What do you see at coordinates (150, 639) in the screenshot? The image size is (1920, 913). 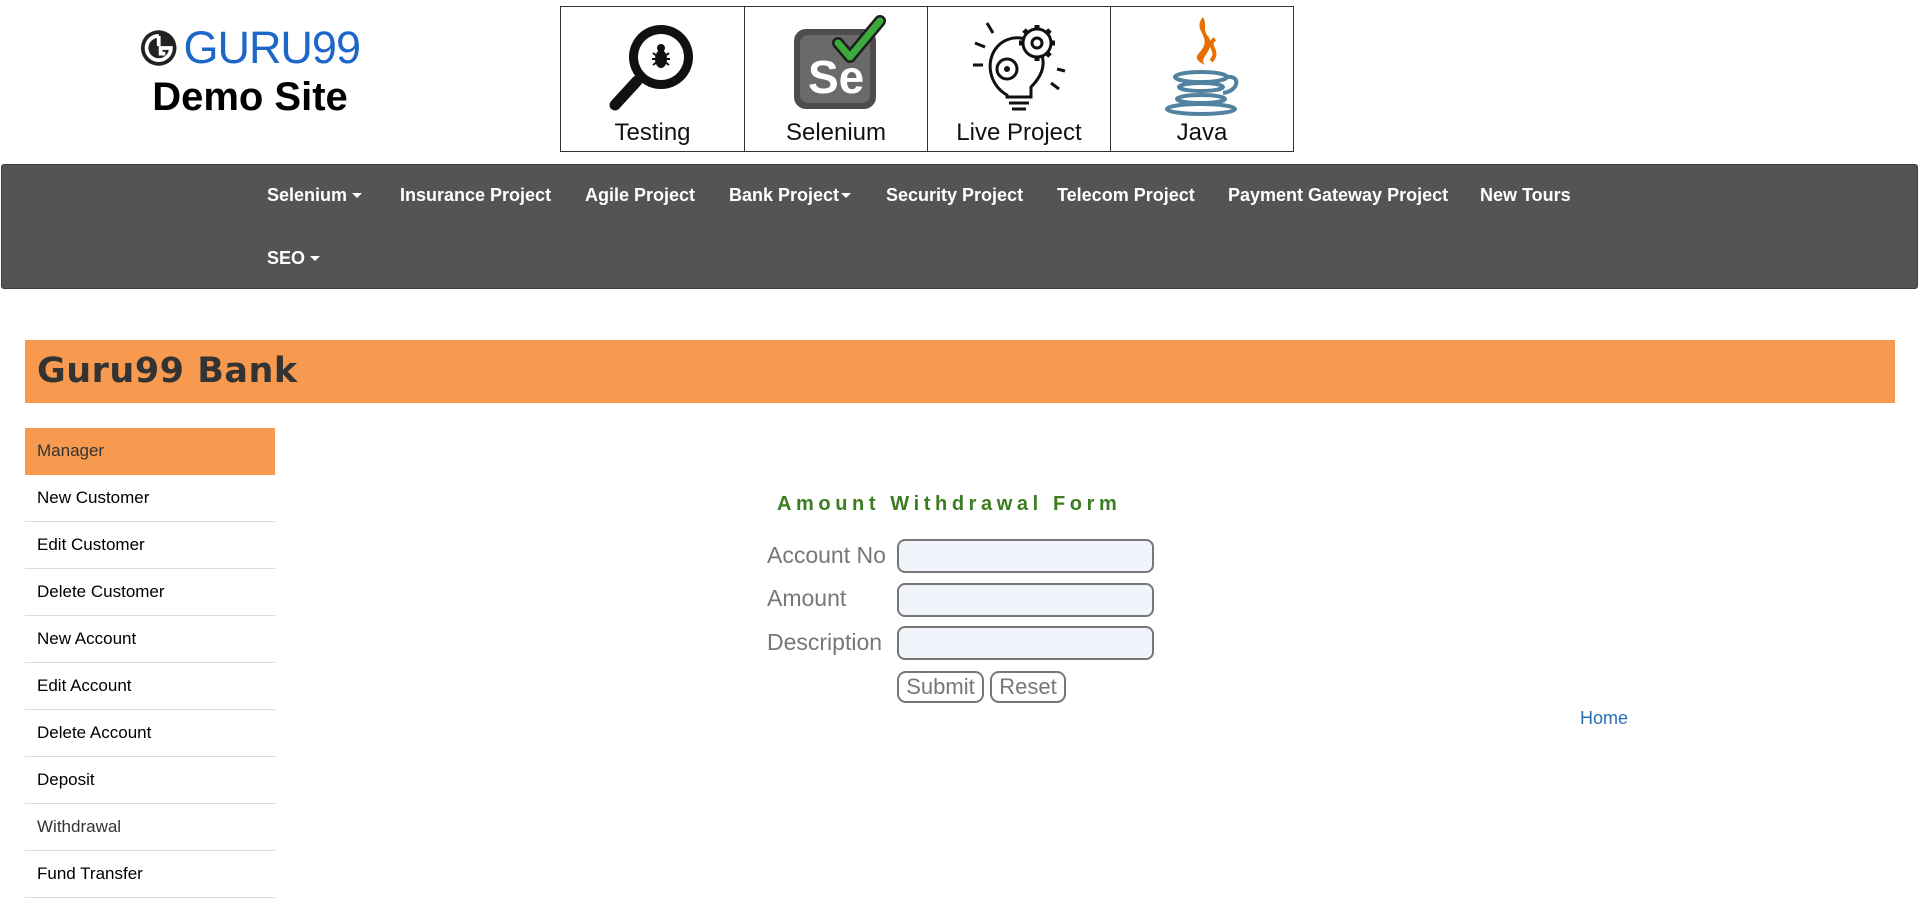 I see `sidebar-item-new-account: New Account` at bounding box center [150, 639].